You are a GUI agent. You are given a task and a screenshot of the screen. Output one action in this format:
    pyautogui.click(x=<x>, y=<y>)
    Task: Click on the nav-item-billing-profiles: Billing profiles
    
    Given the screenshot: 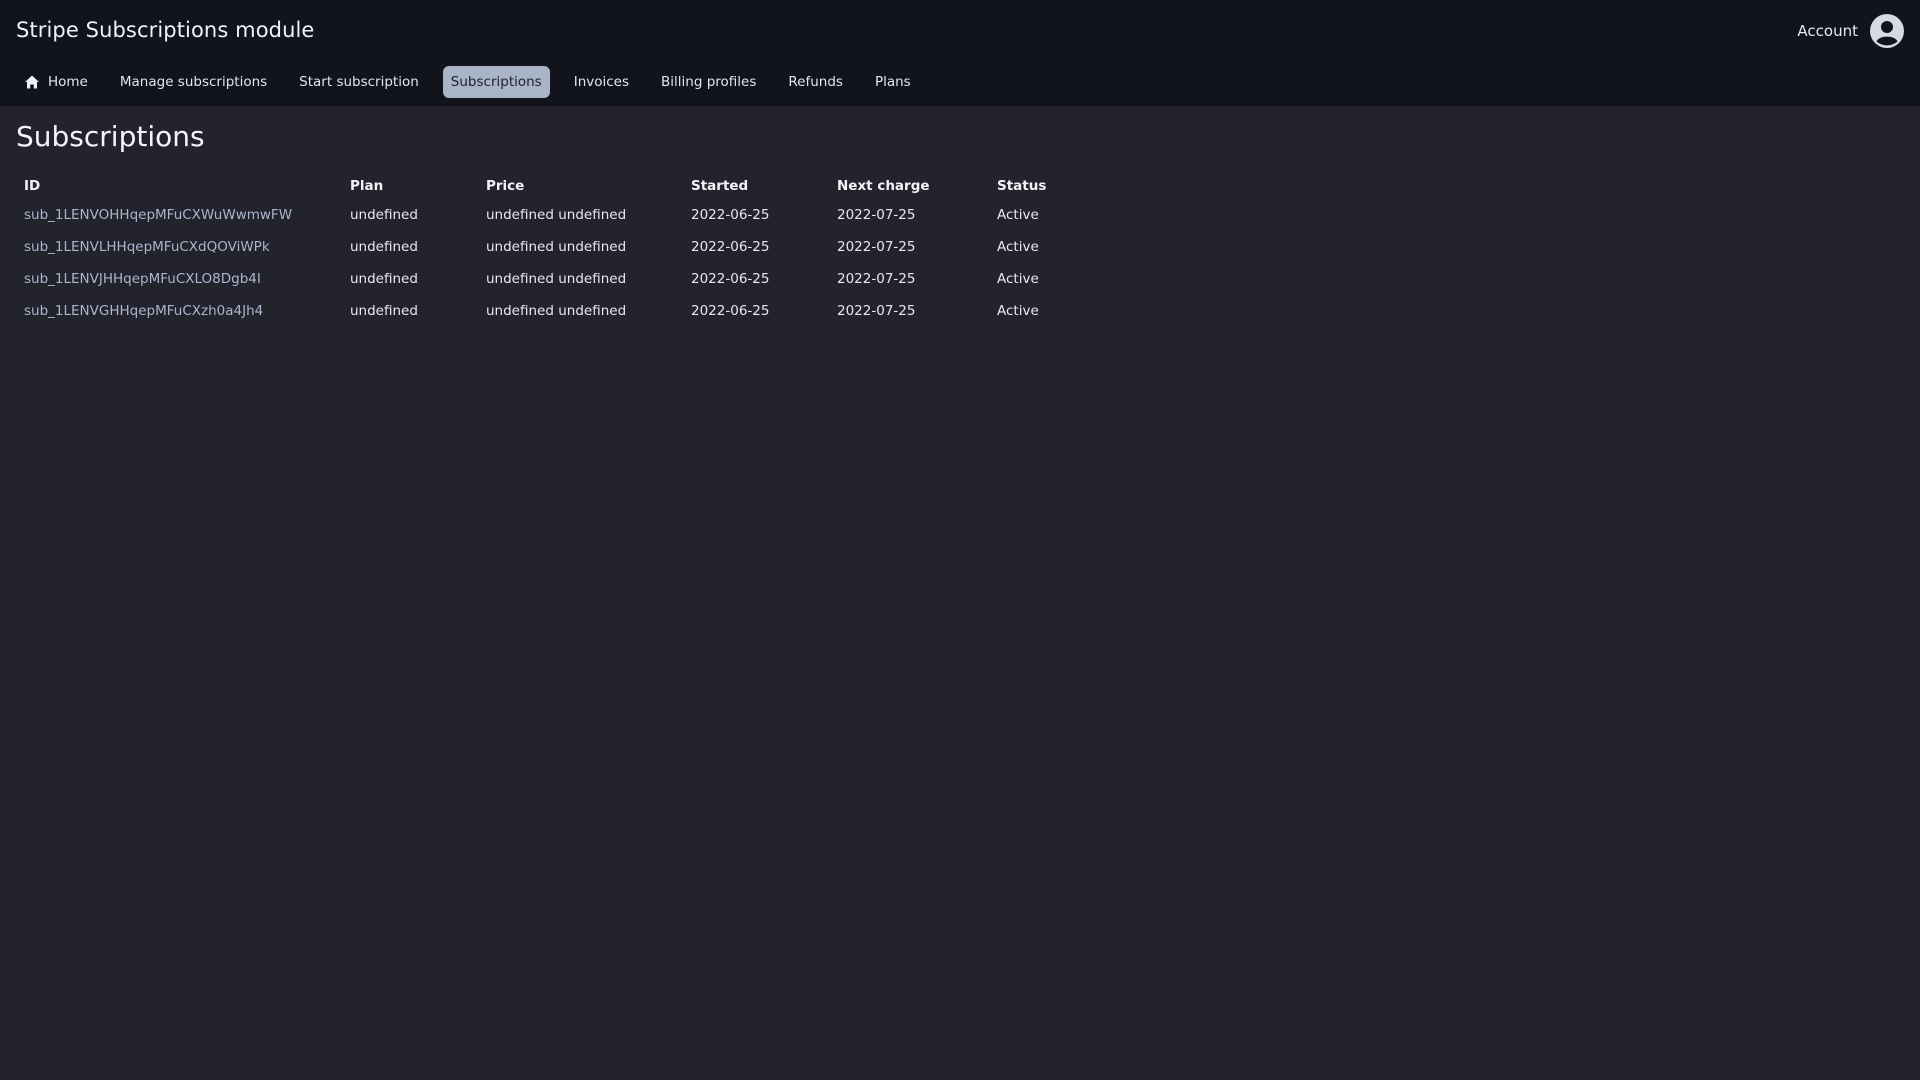 What is the action you would take?
    pyautogui.click(x=708, y=82)
    